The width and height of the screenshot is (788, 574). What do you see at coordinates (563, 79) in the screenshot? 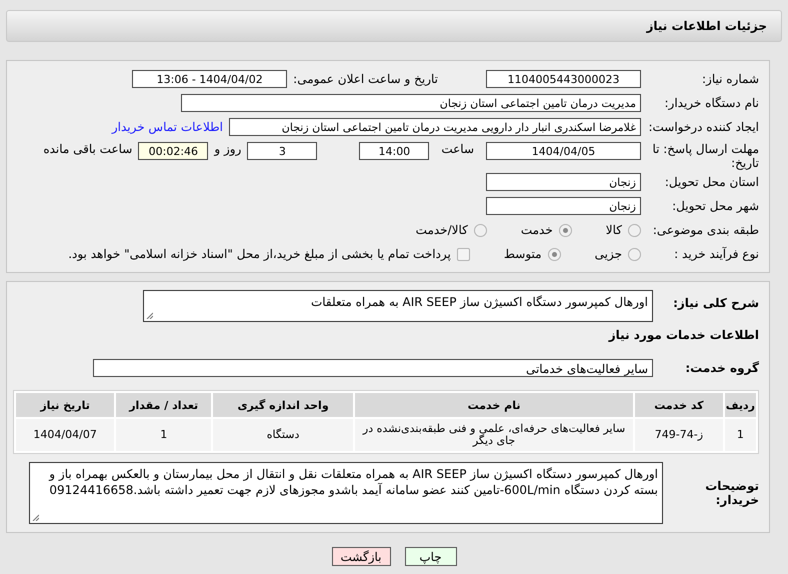
I see `text-field: 1104005443000023` at bounding box center [563, 79].